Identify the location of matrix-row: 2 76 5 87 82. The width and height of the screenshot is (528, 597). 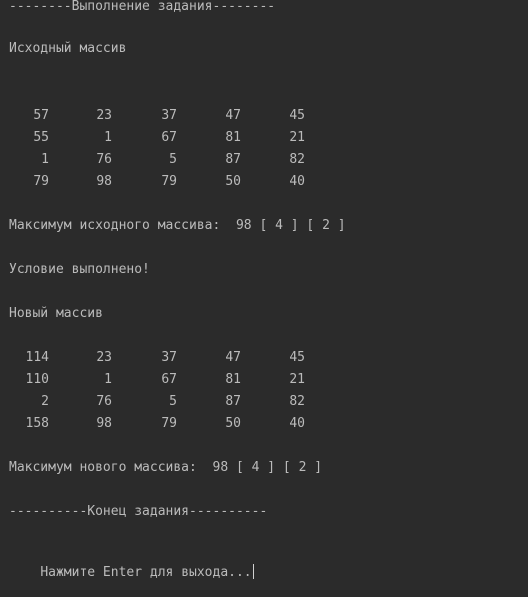
(169, 405).